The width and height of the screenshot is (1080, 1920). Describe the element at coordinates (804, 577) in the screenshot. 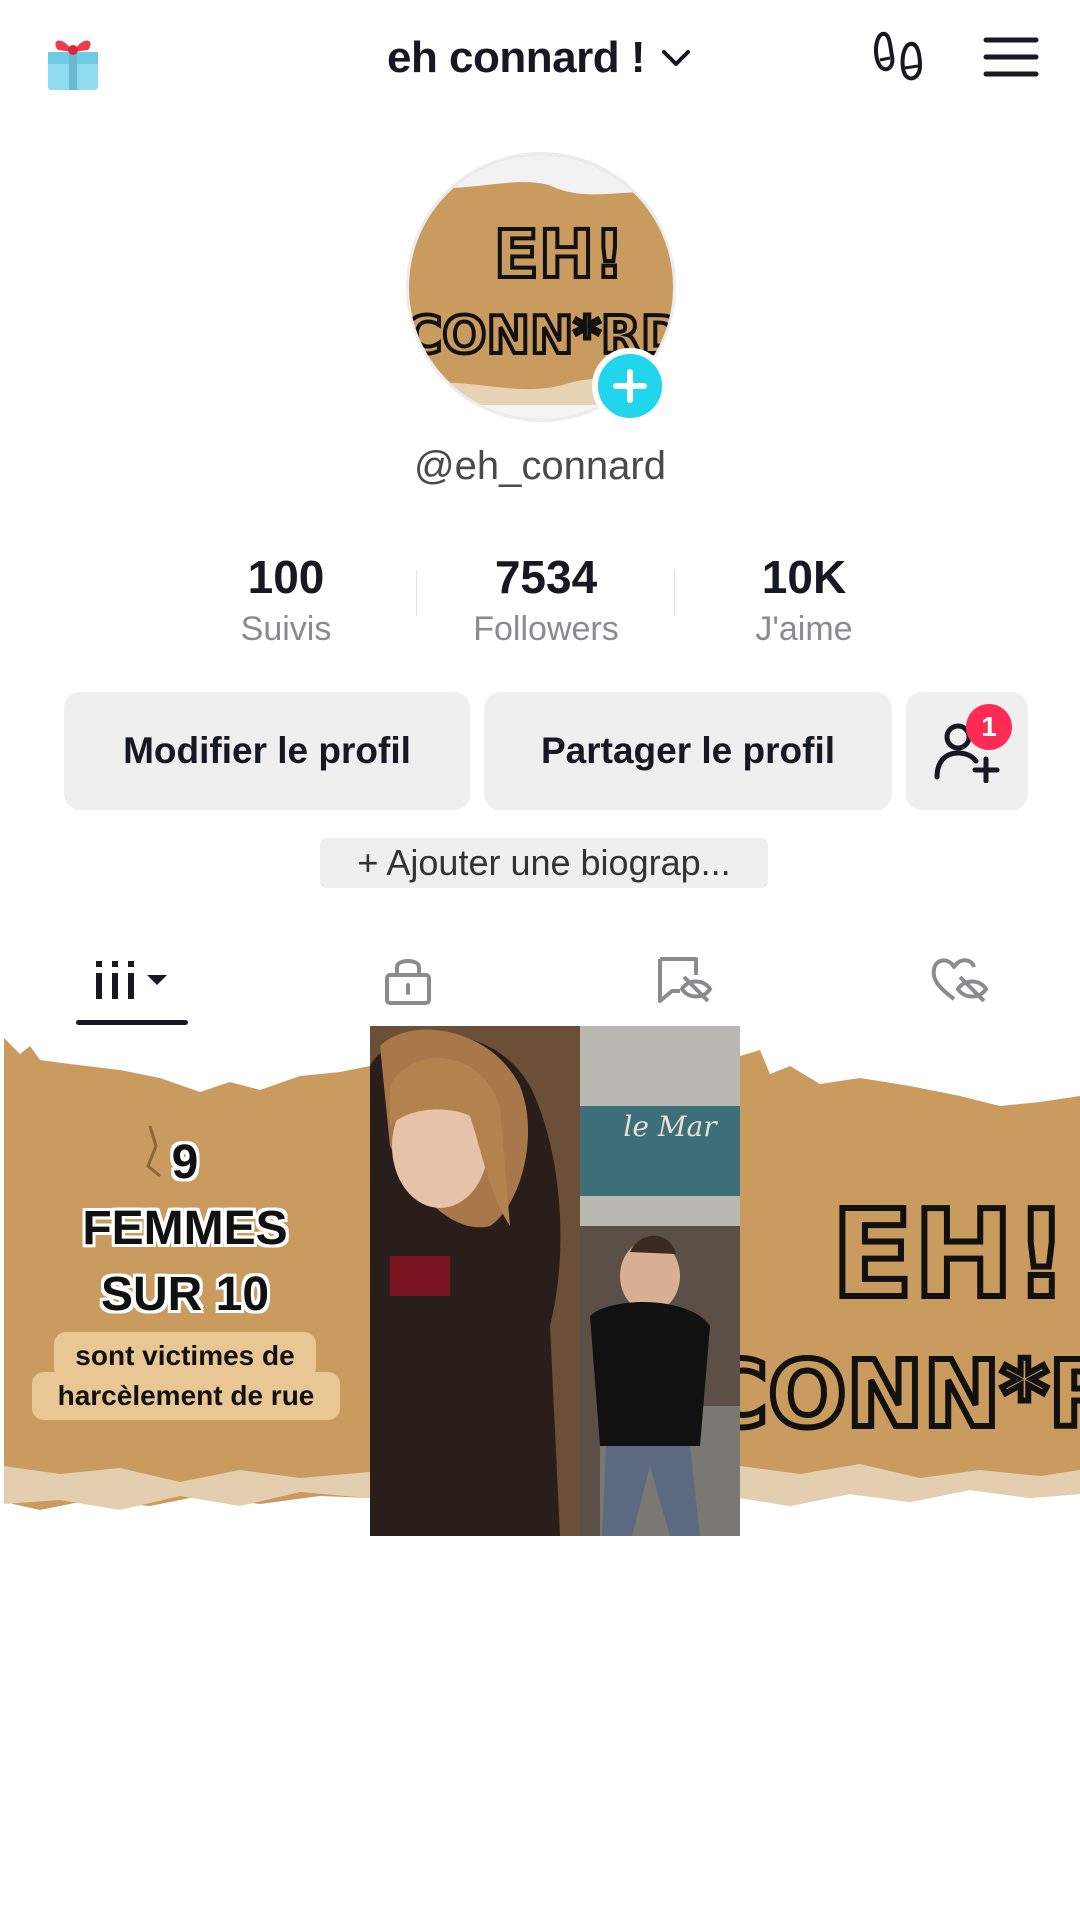

I see `likes-count: 10K` at that location.